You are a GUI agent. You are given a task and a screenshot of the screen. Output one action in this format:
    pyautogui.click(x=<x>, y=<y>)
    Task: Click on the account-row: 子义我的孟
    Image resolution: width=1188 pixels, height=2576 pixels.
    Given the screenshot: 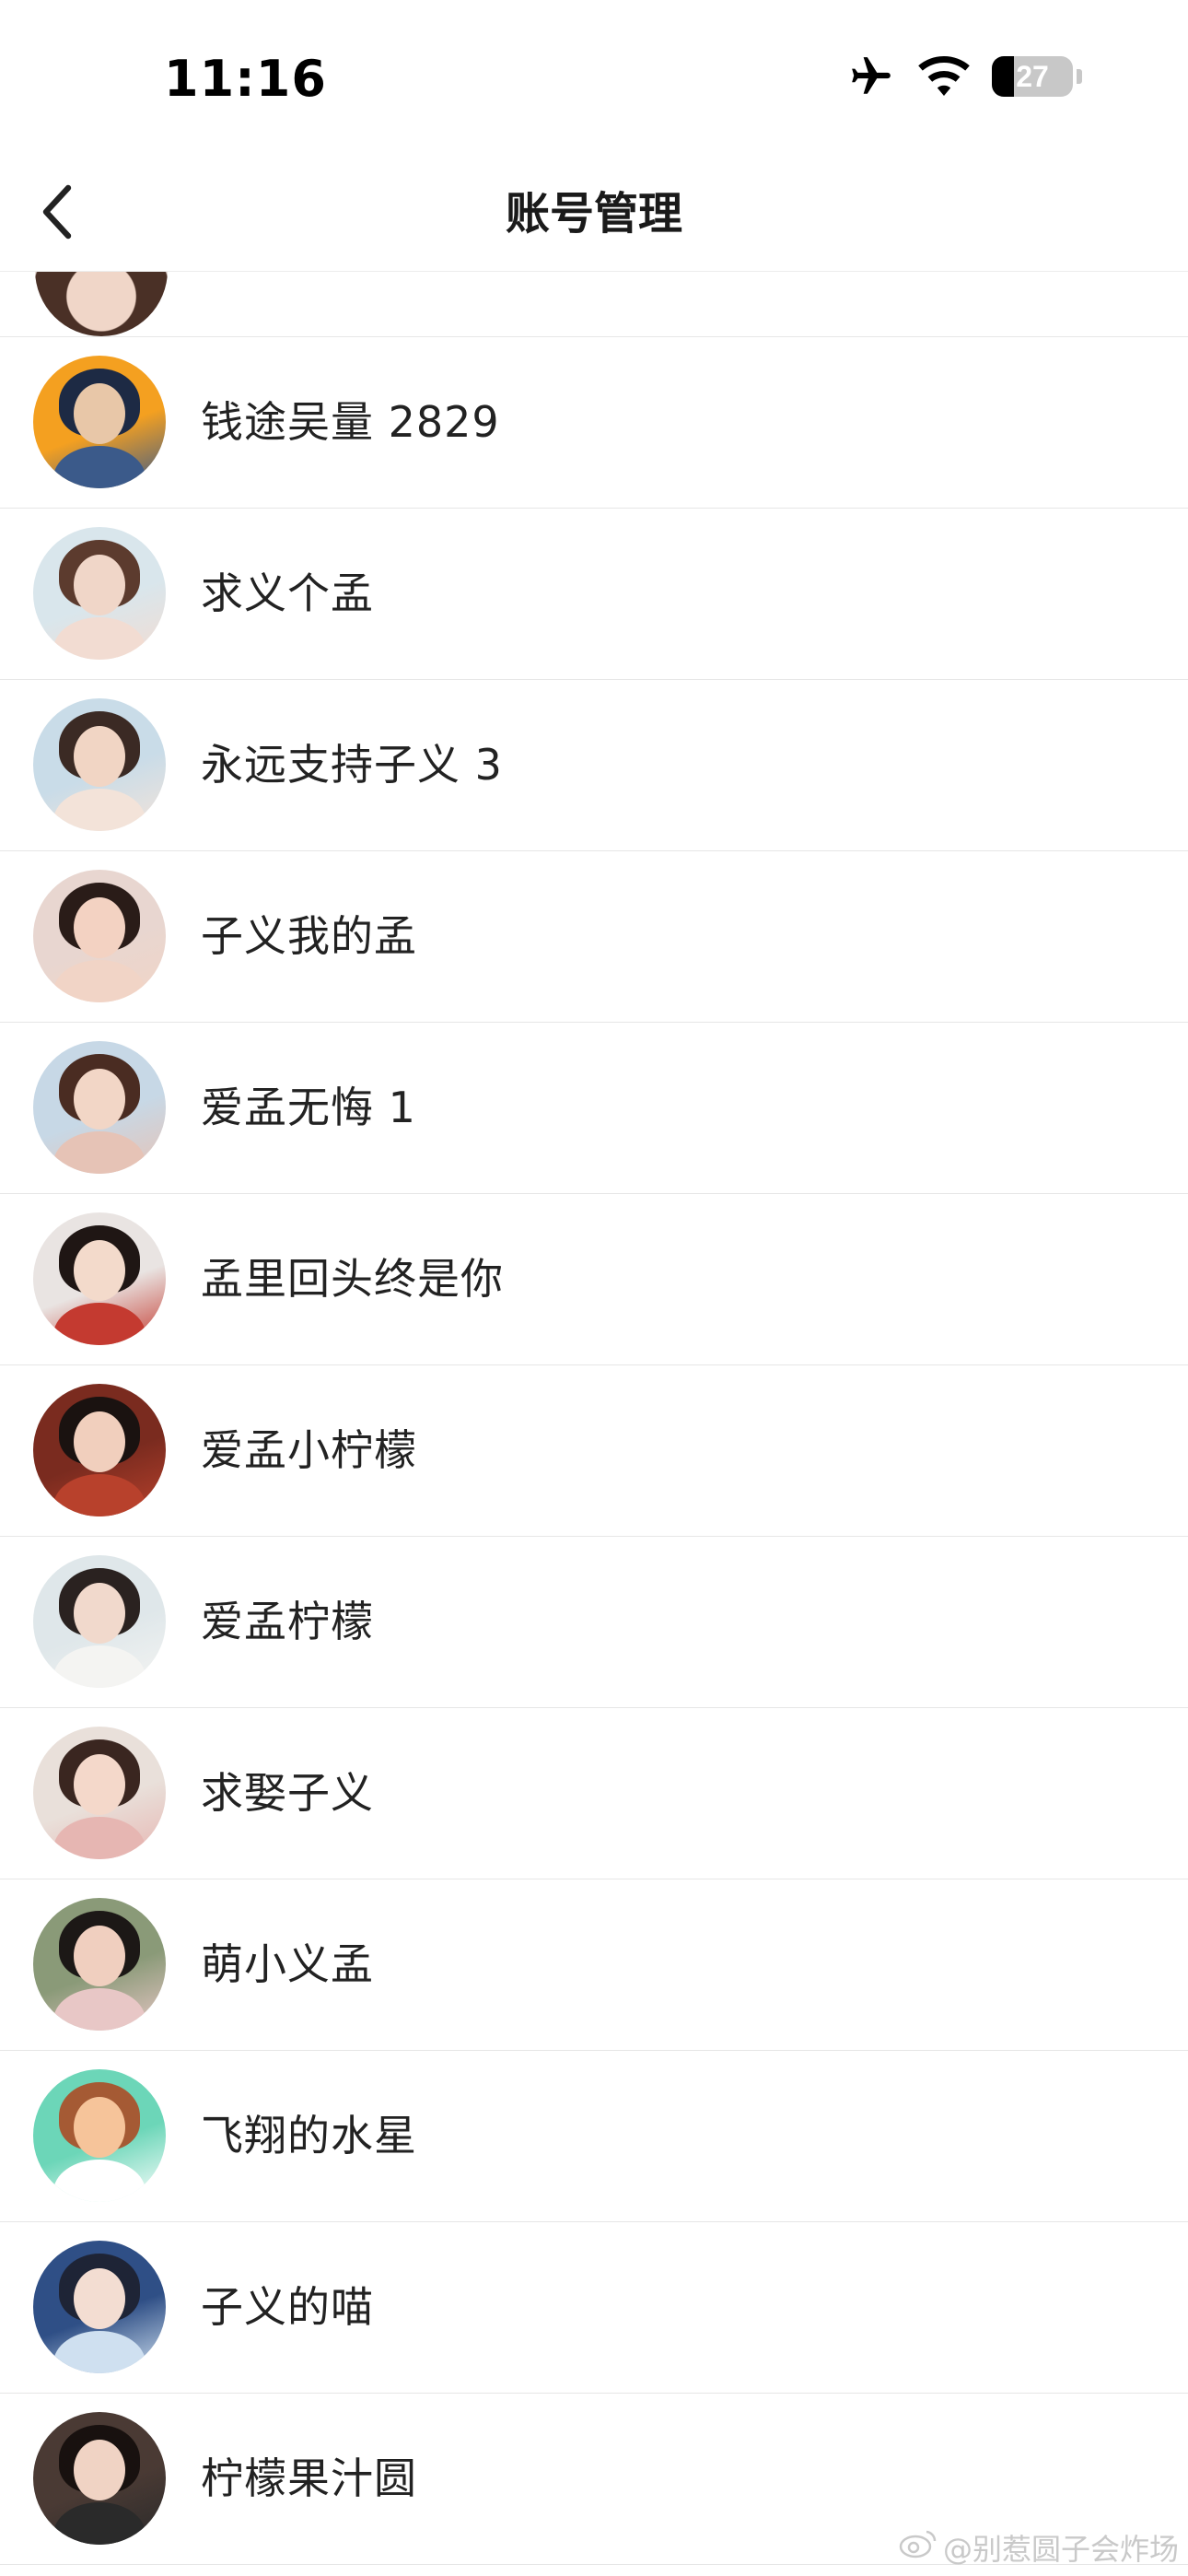 What is the action you would take?
    pyautogui.click(x=594, y=937)
    